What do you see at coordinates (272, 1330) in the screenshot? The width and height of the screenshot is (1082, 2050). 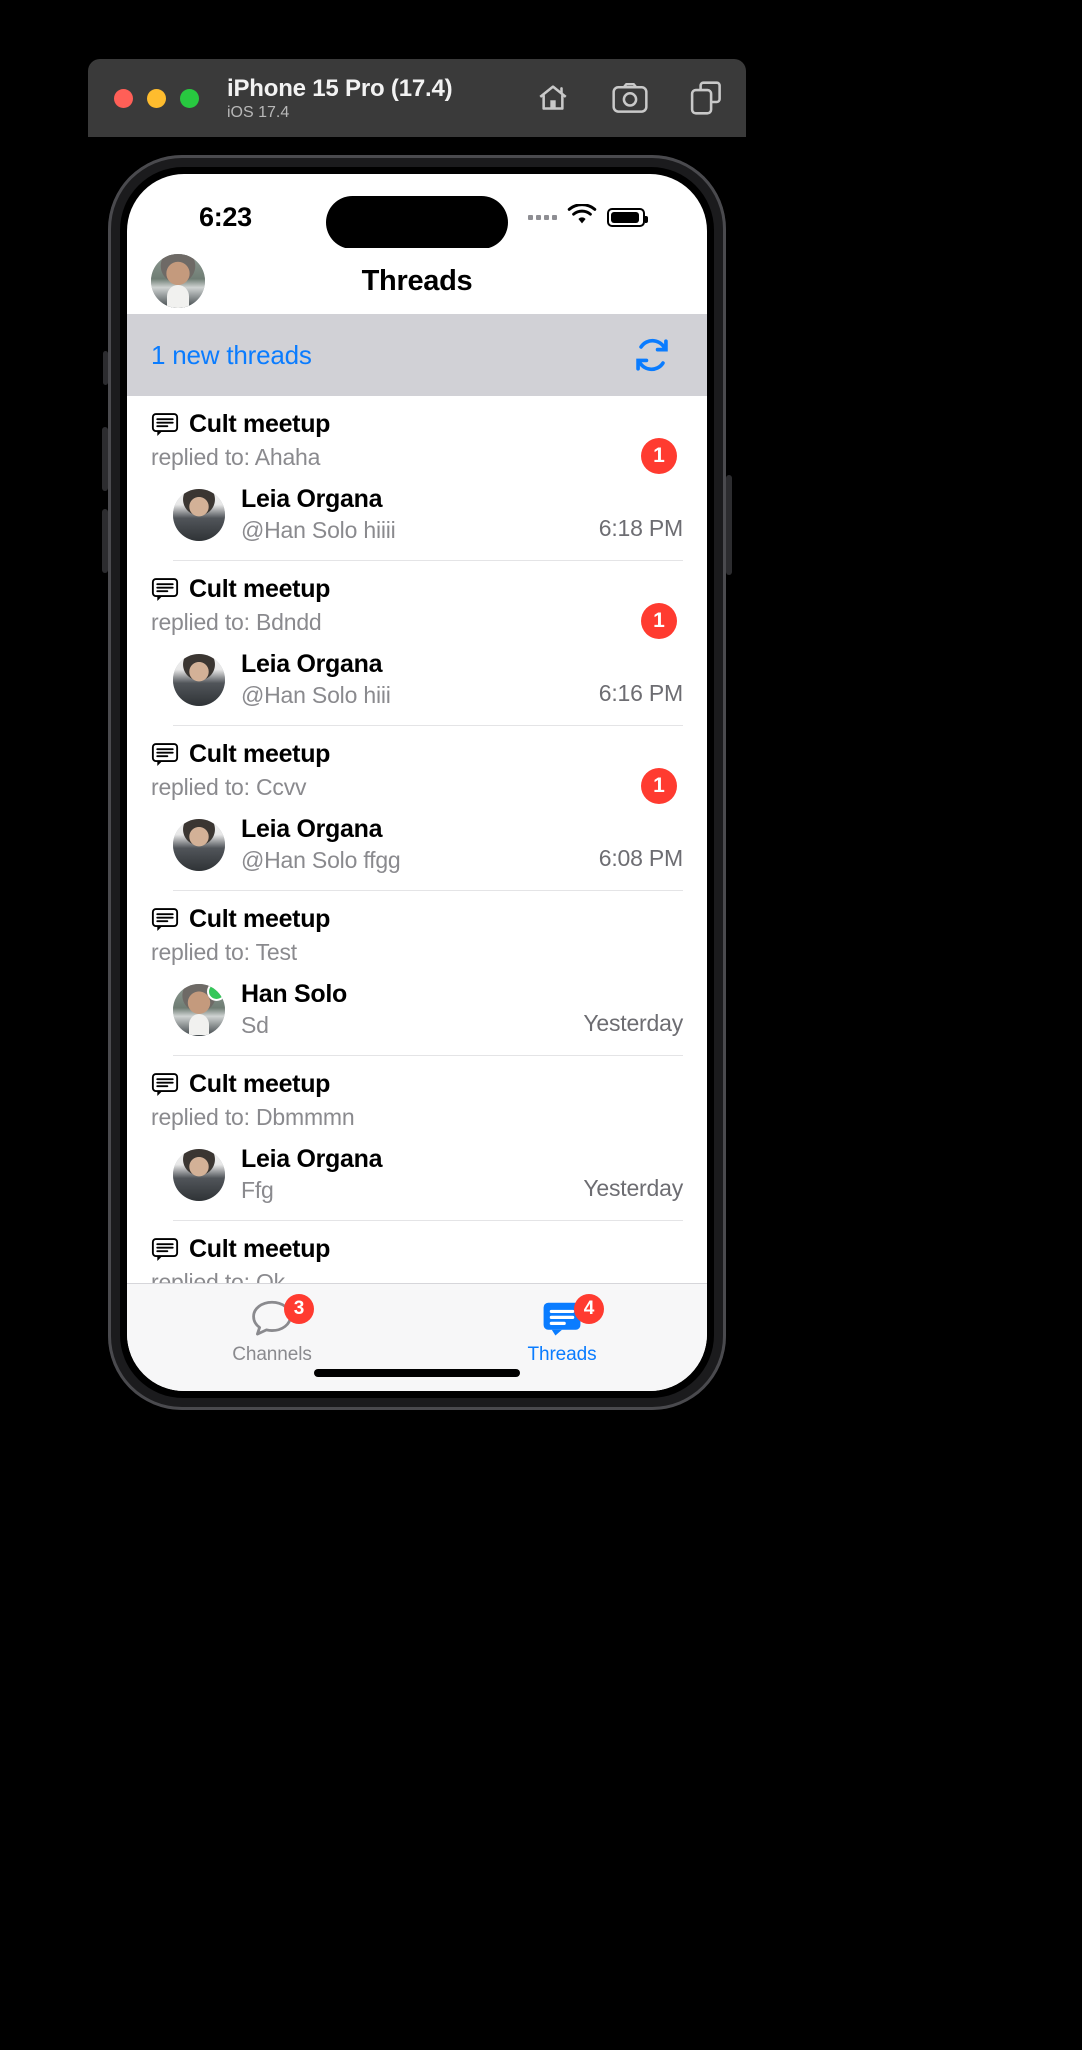 I see `tab-channels: 3 Channels` at bounding box center [272, 1330].